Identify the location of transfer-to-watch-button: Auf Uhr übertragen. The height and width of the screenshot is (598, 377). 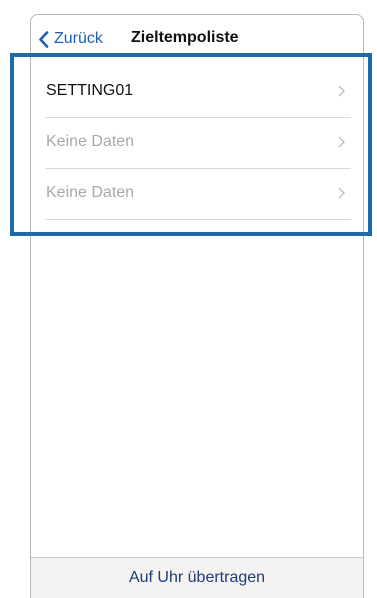
(197, 578).